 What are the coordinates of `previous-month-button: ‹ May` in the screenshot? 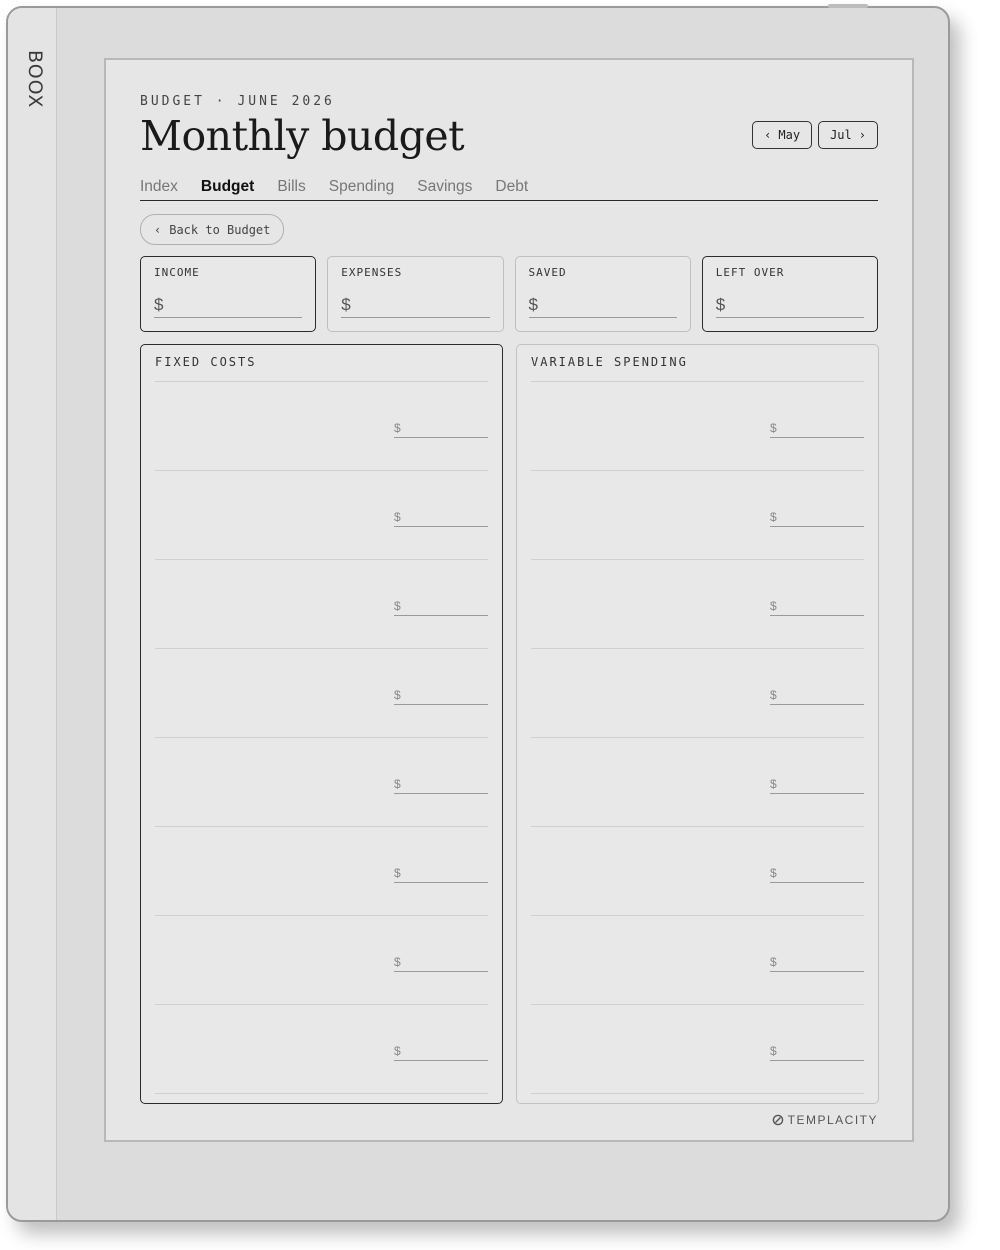 It's located at (782, 135).